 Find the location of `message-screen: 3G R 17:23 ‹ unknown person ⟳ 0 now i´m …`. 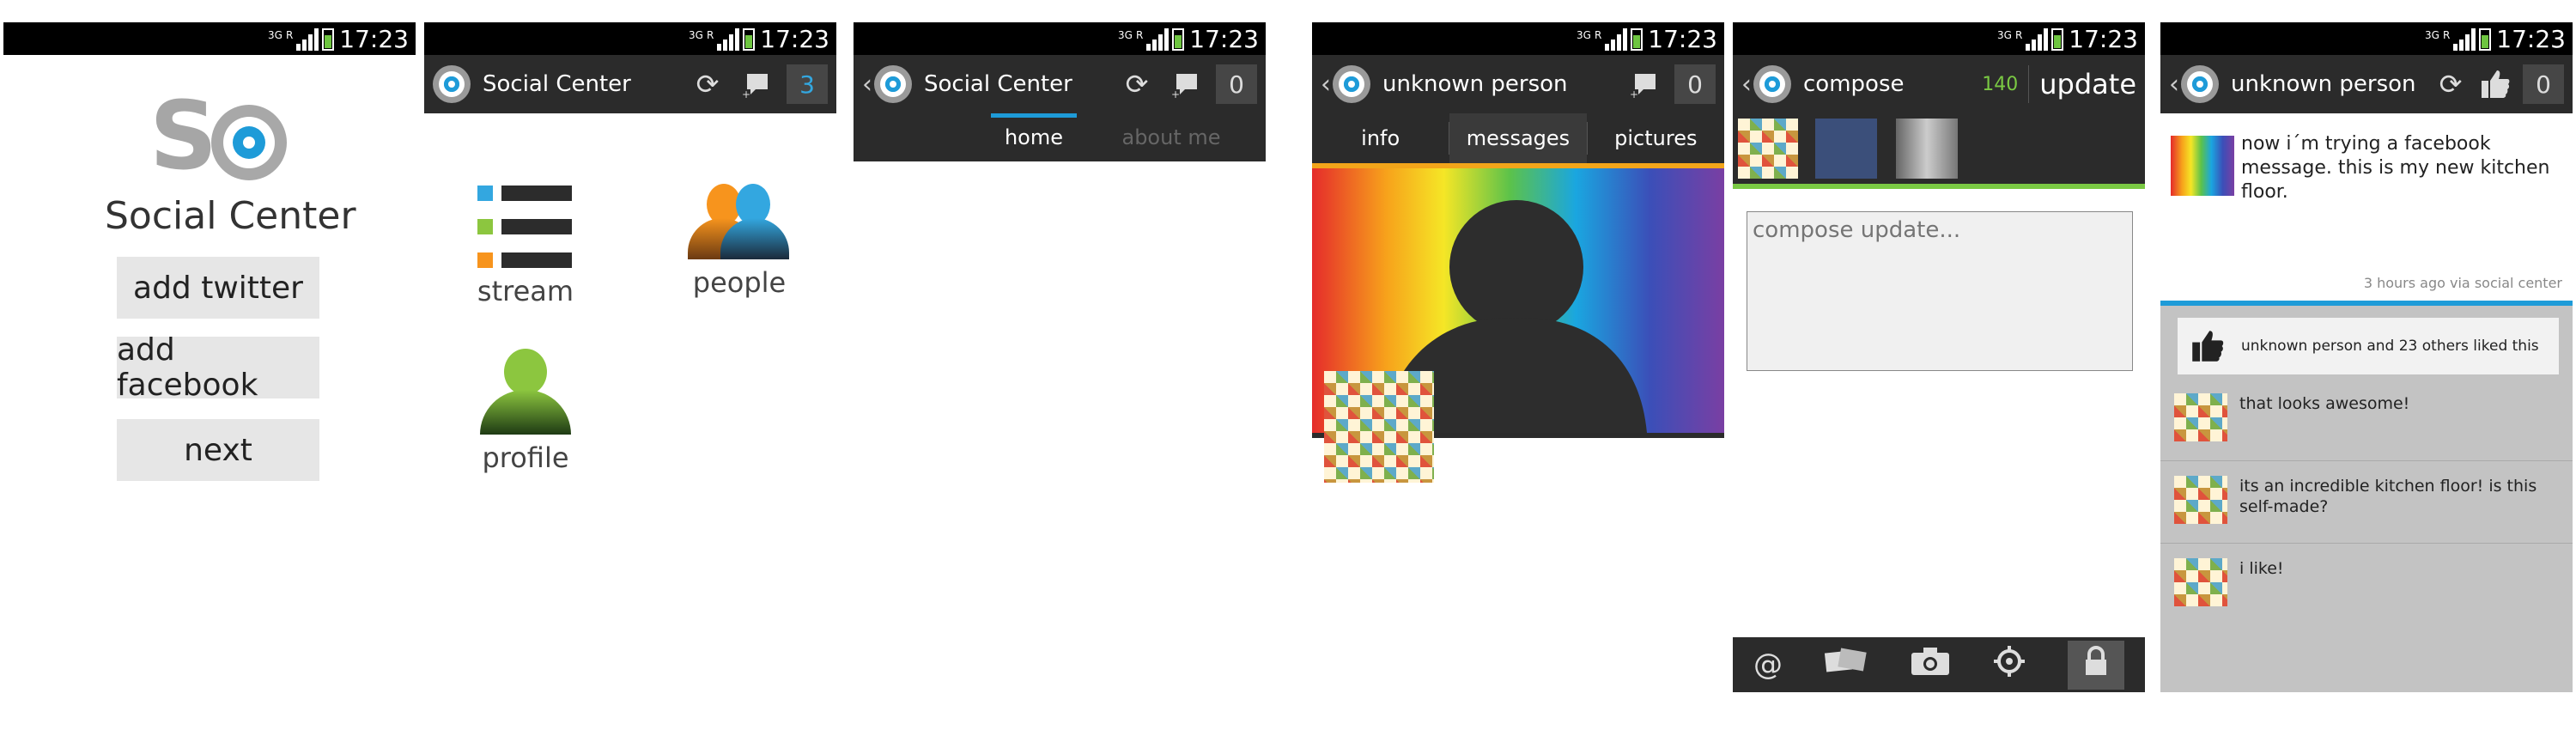

message-screen: 3G R 17:23 ‹ unknown person ⟳ 0 now i´m … is located at coordinates (2367, 357).